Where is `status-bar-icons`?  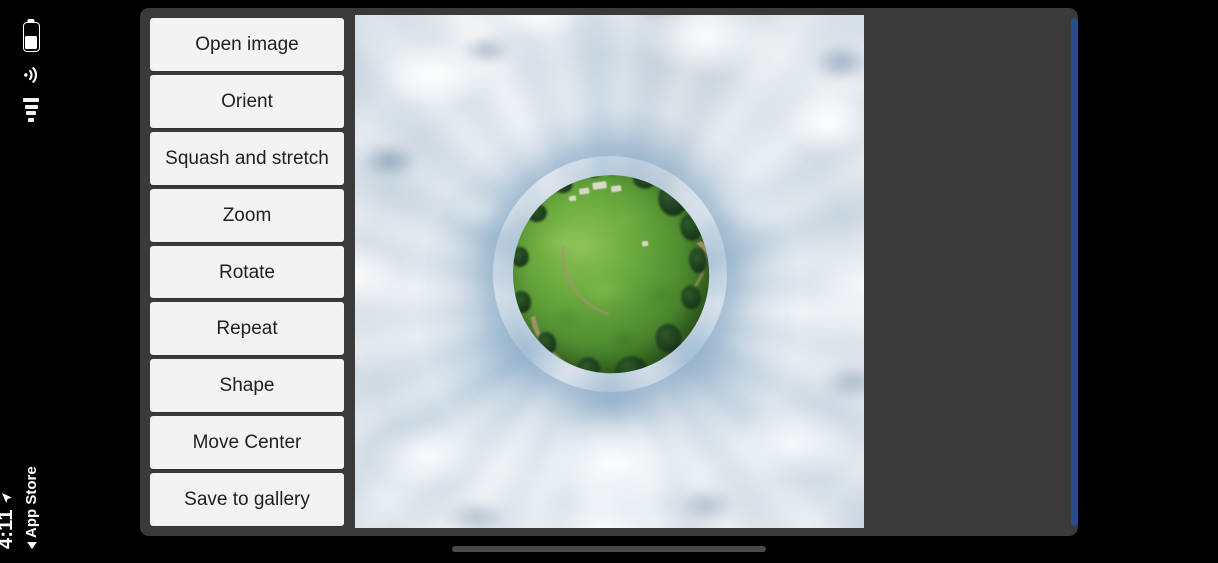 status-bar-icons is located at coordinates (31, 72).